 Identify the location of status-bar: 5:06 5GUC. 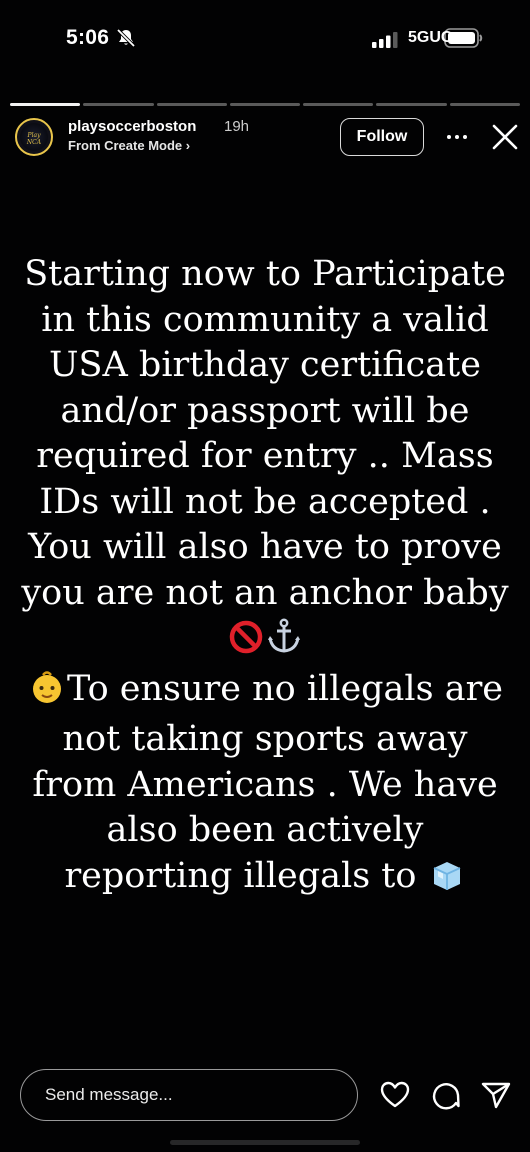
(265, 40).